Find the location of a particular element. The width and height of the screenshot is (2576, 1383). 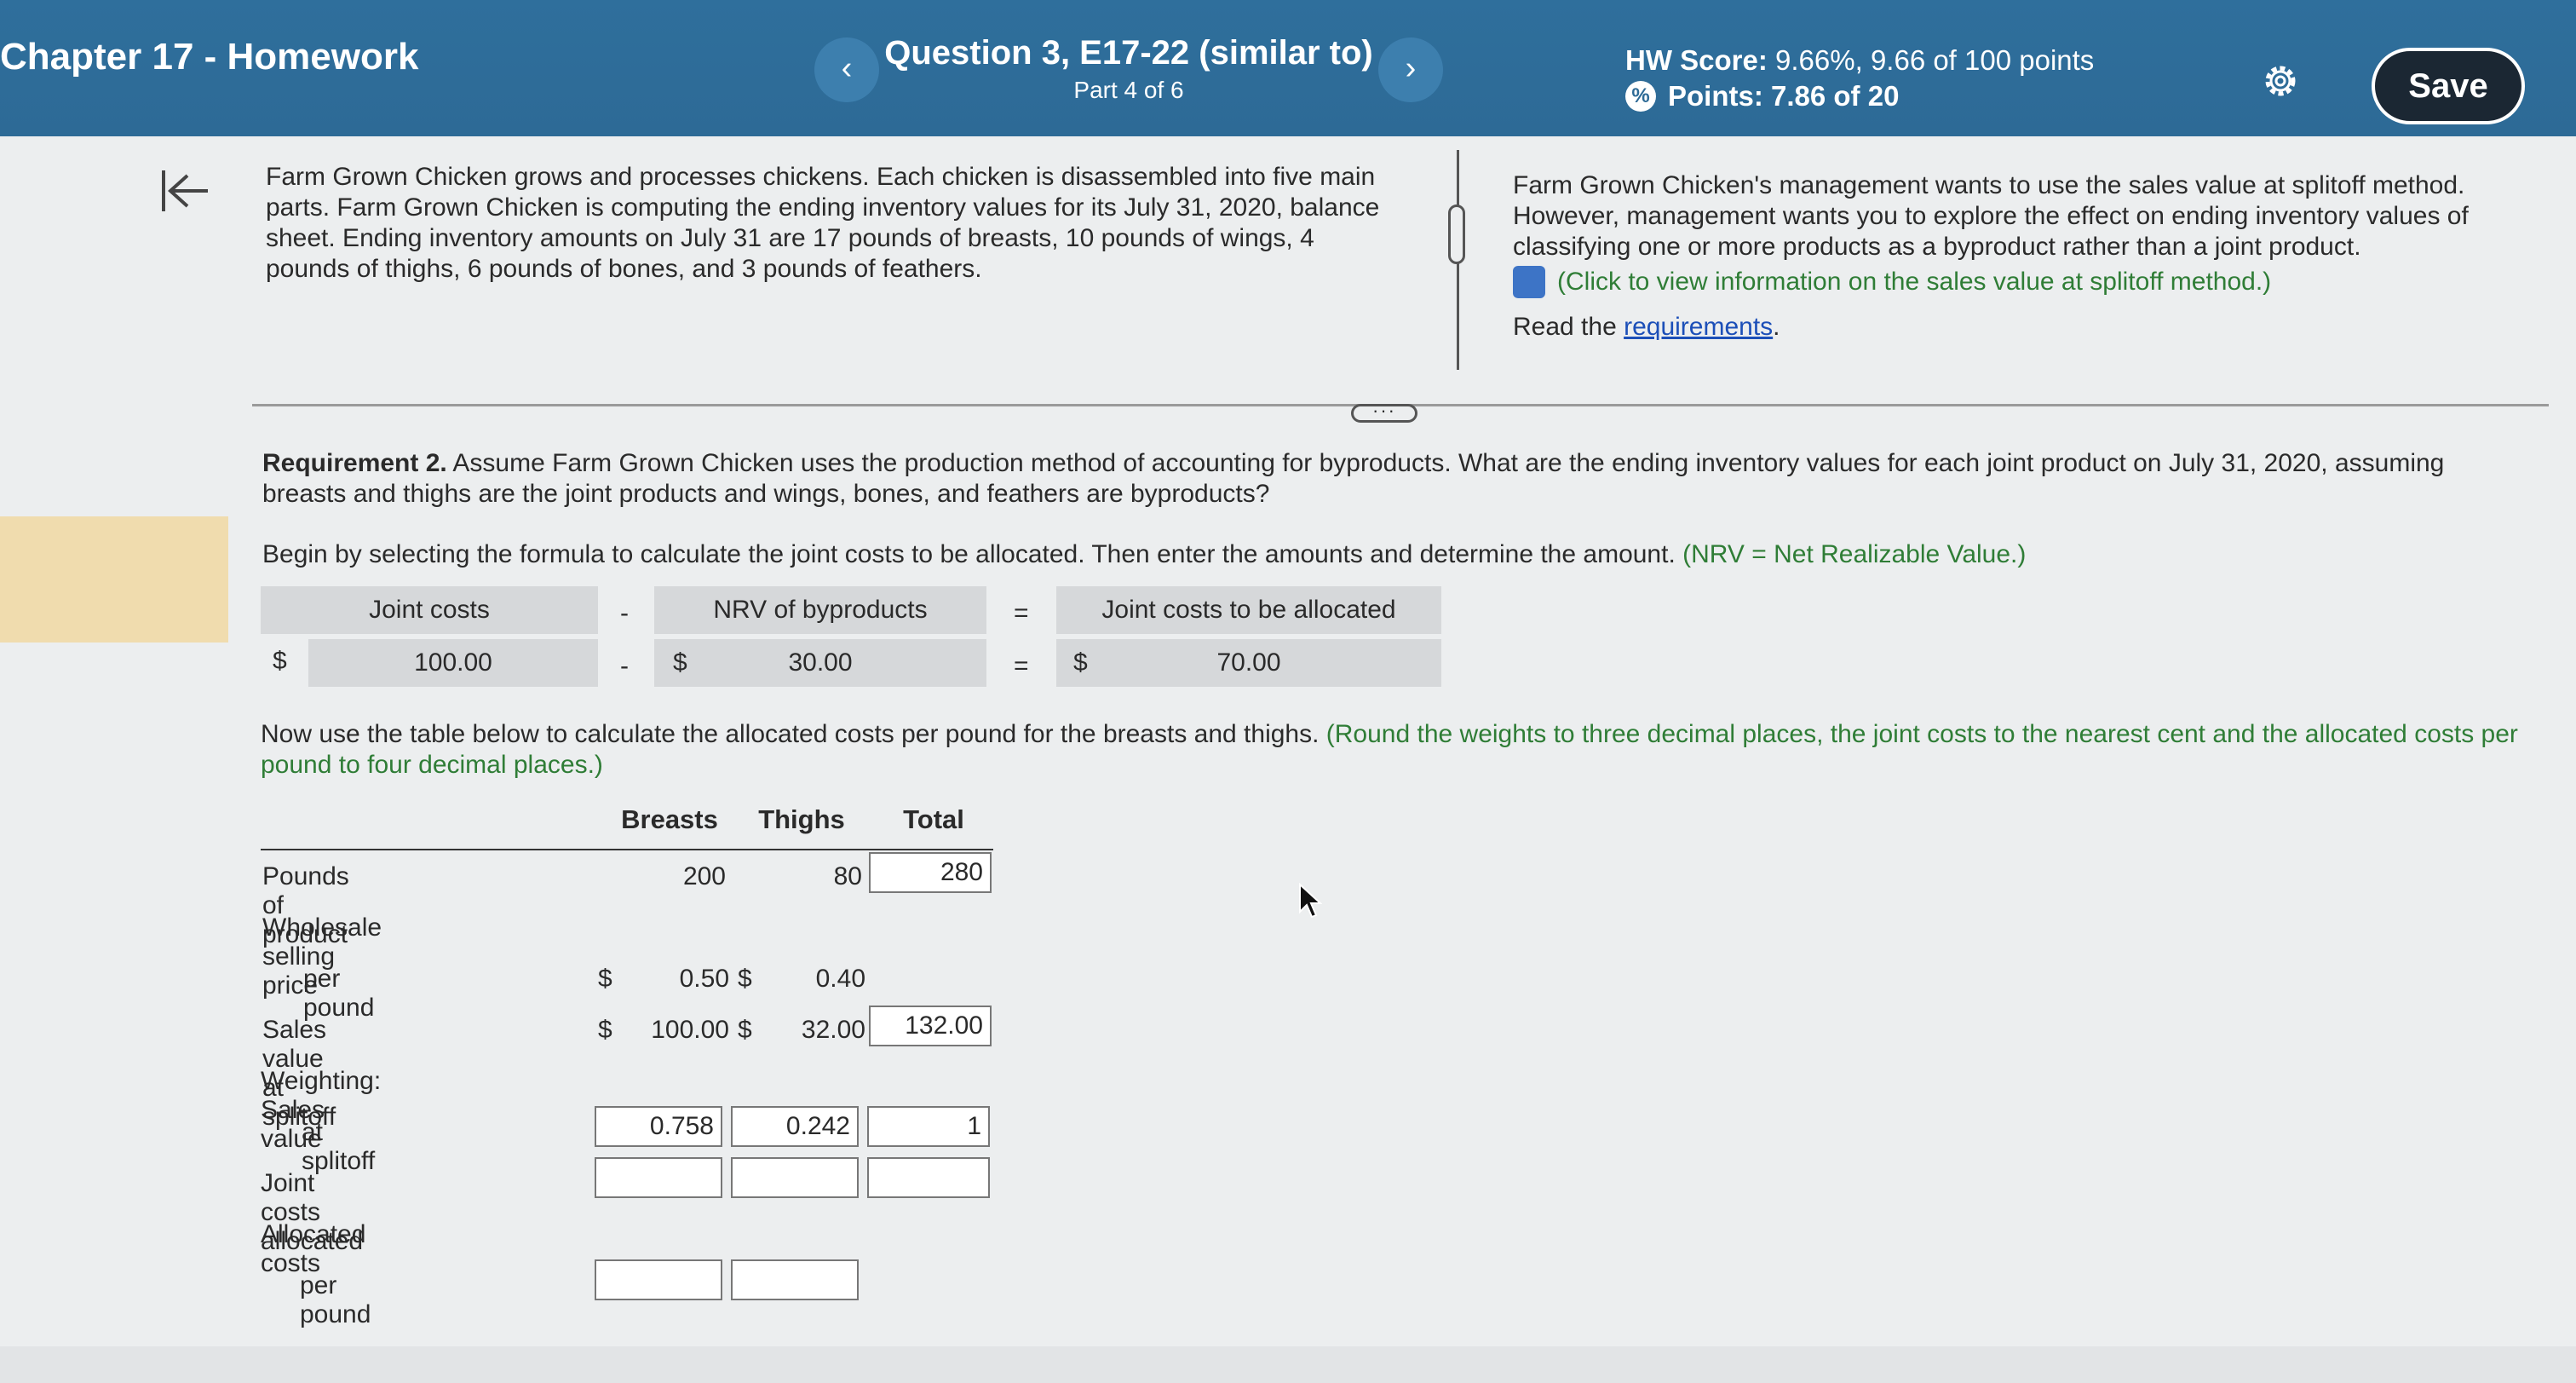

header-rule is located at coordinates (627, 849).